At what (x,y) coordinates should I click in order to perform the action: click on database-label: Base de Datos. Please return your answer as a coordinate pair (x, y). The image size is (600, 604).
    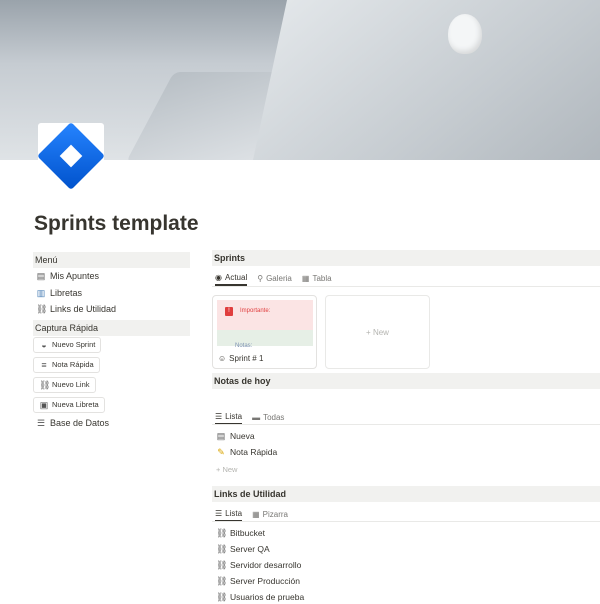
    Looking at the image, I should click on (80, 423).